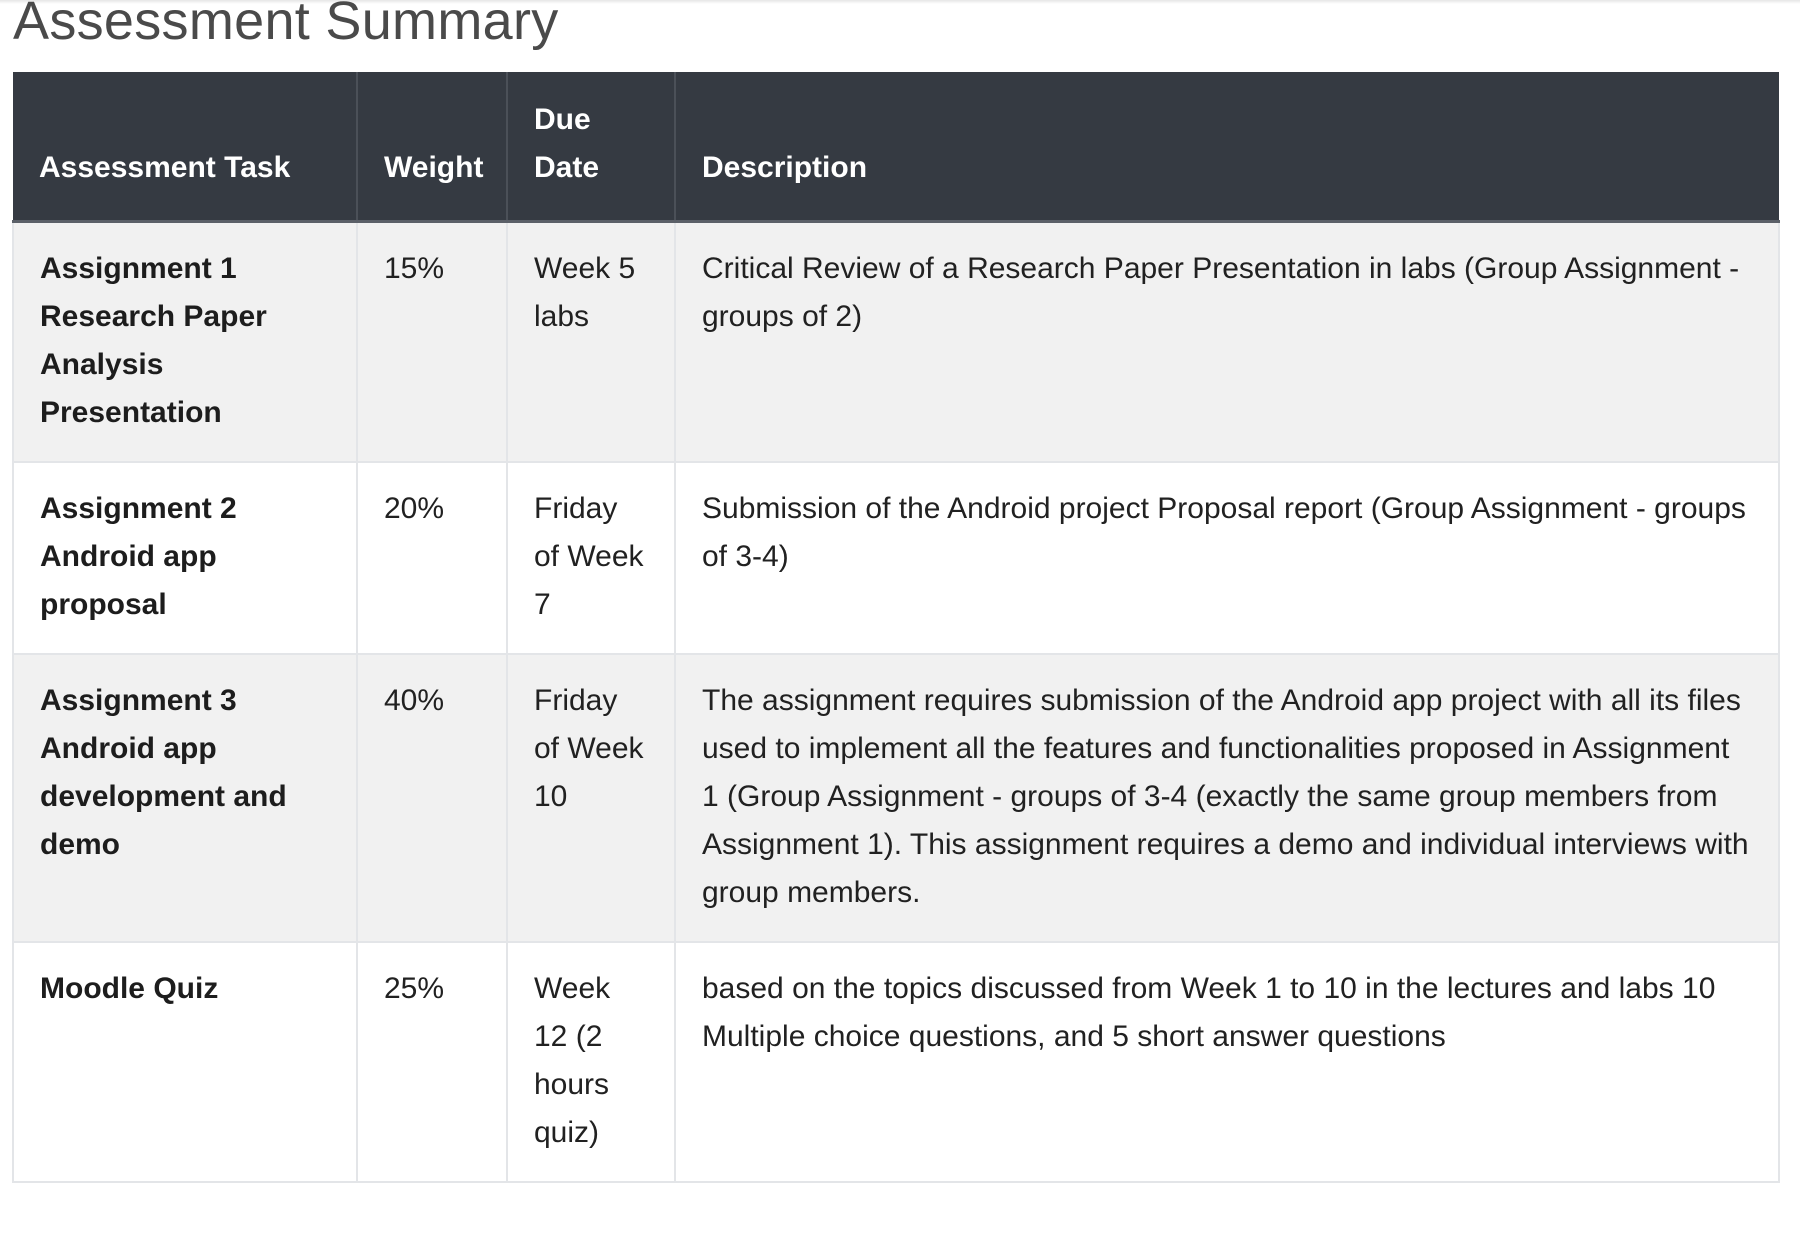 The height and width of the screenshot is (1252, 1800). I want to click on weight-cell: 40%, so click(432, 798).